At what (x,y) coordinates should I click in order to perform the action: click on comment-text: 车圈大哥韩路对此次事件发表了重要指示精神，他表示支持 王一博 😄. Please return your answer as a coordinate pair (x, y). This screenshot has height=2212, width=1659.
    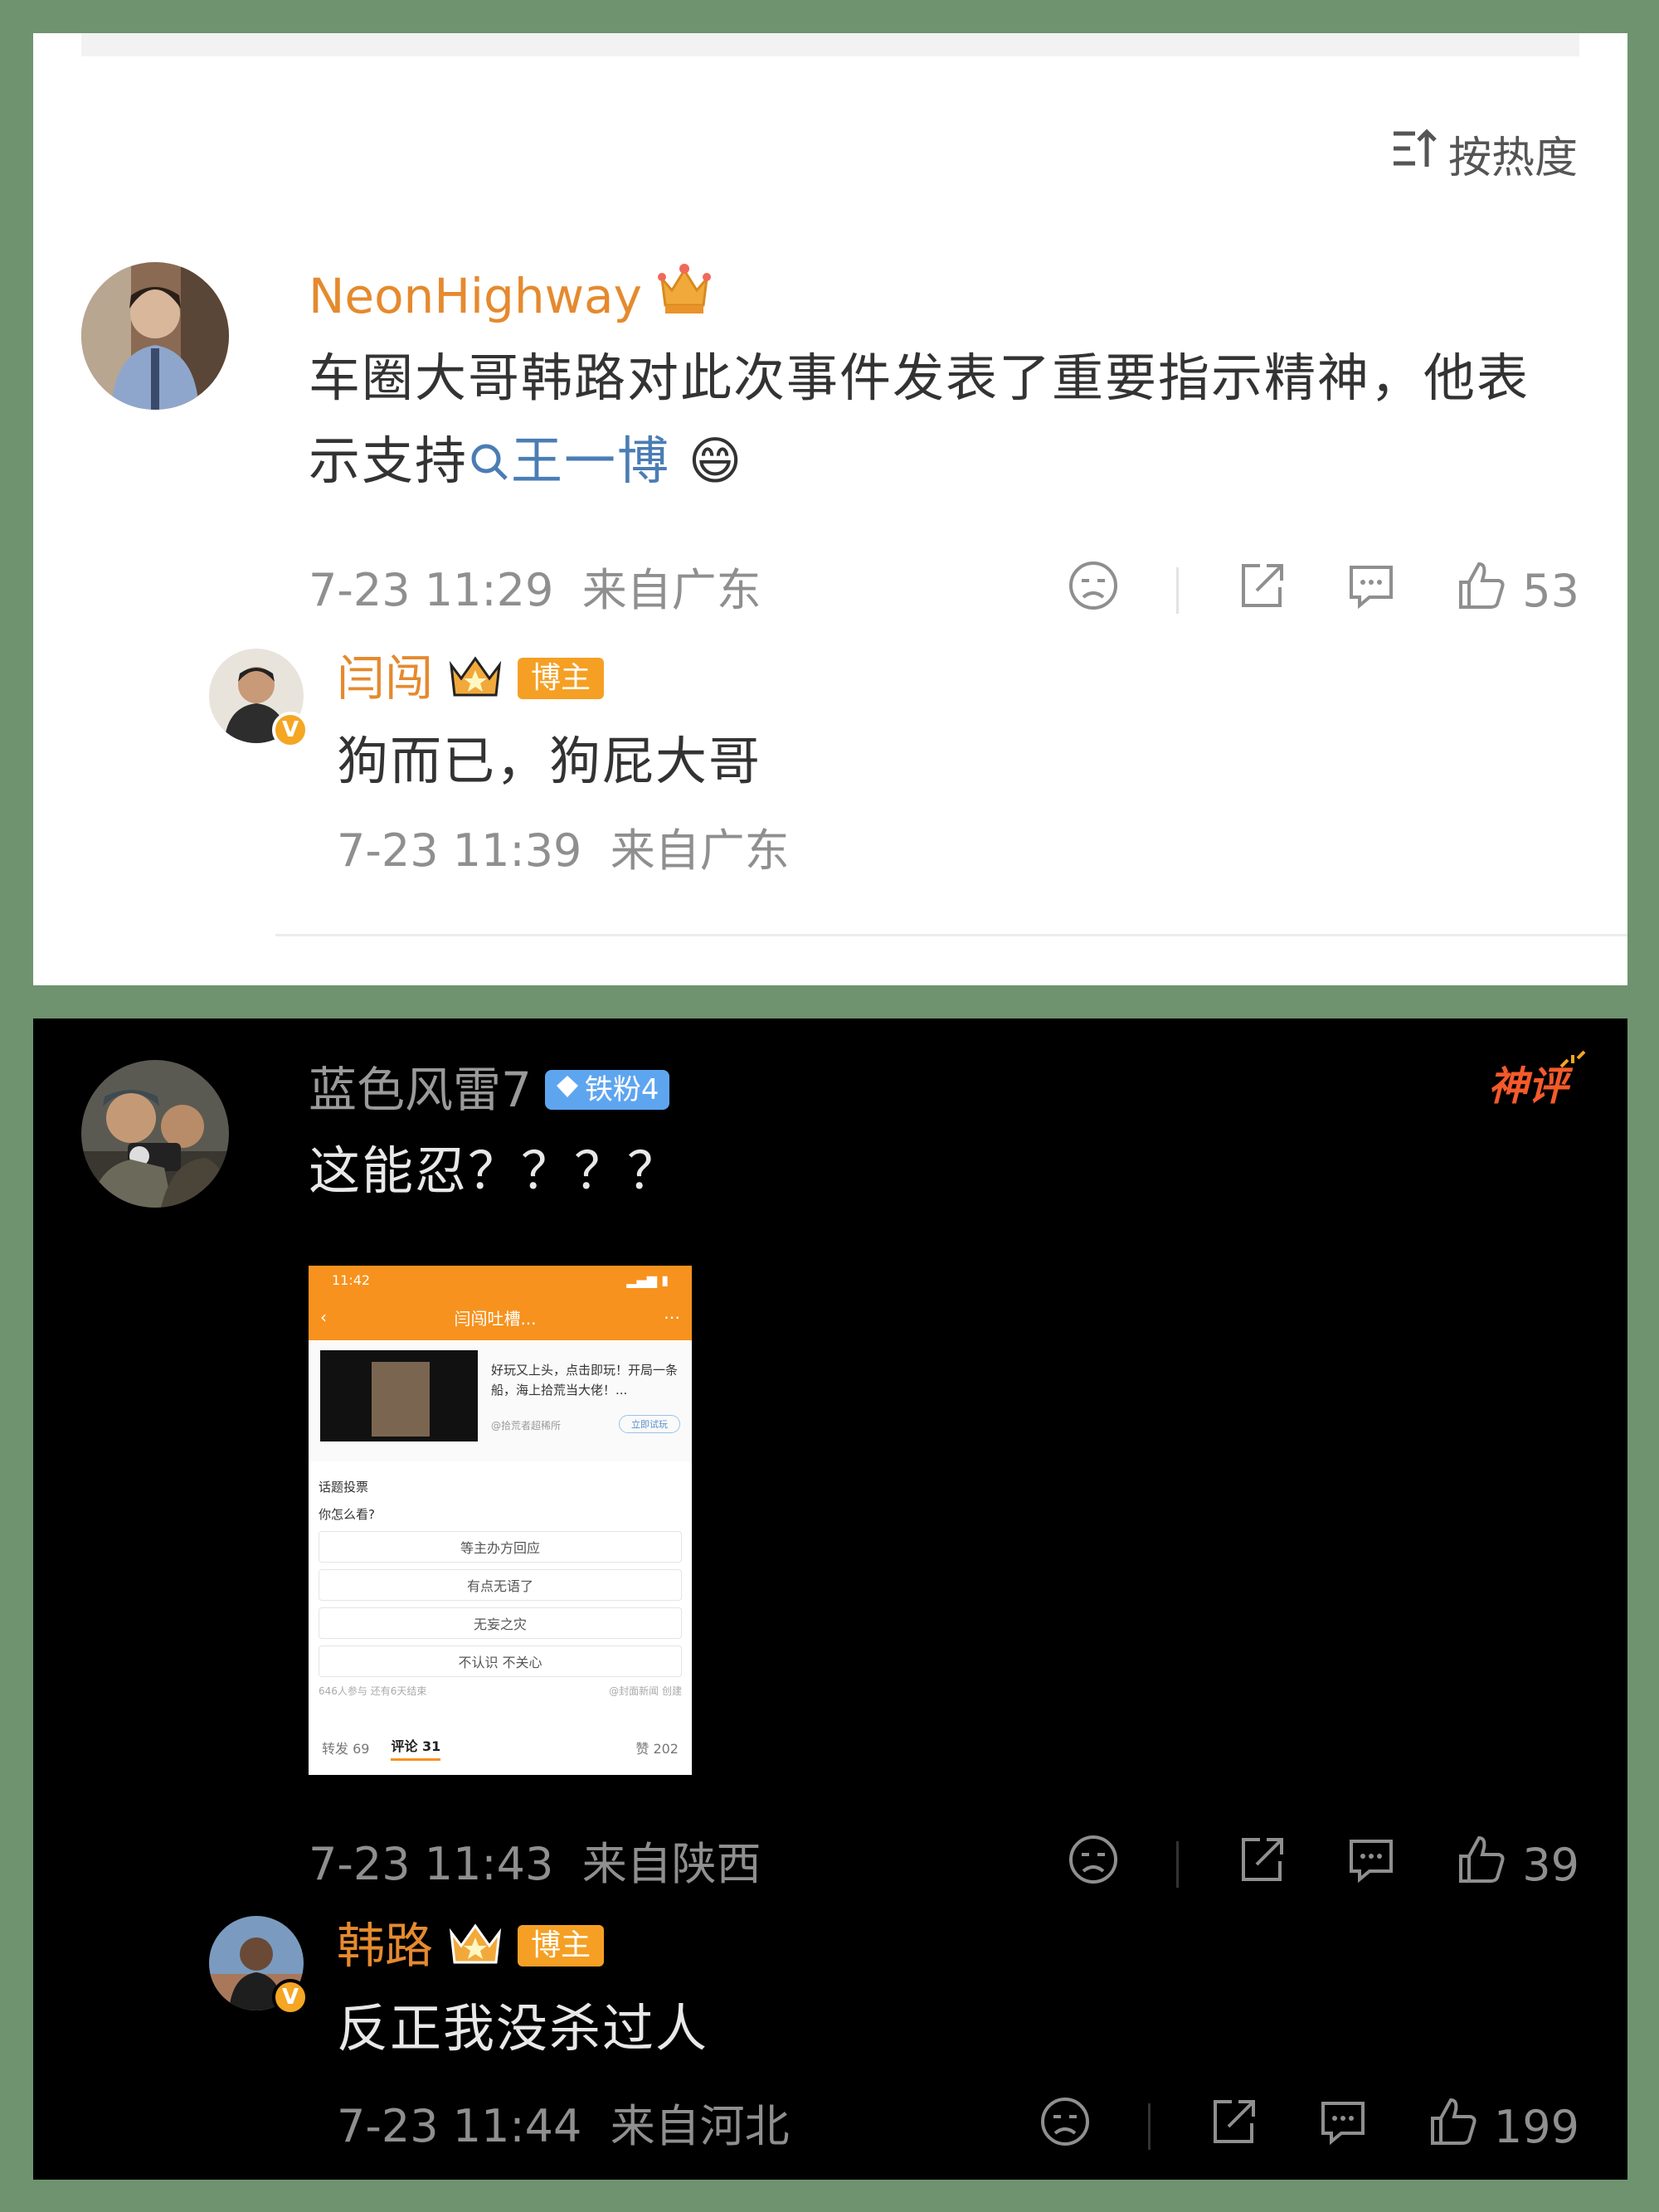
    Looking at the image, I should click on (944, 420).